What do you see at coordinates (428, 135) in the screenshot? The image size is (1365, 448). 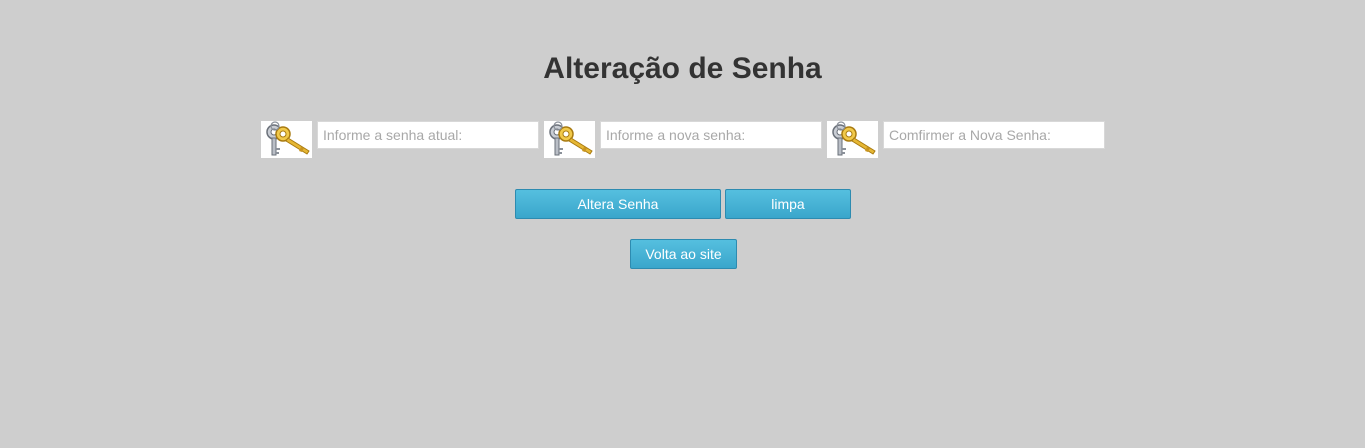 I see `current-password-input` at bounding box center [428, 135].